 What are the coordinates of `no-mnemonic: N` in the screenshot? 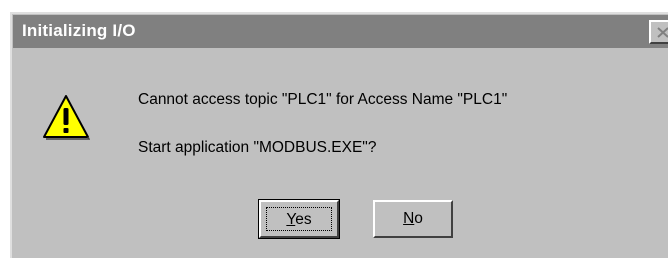 It's located at (409, 218).